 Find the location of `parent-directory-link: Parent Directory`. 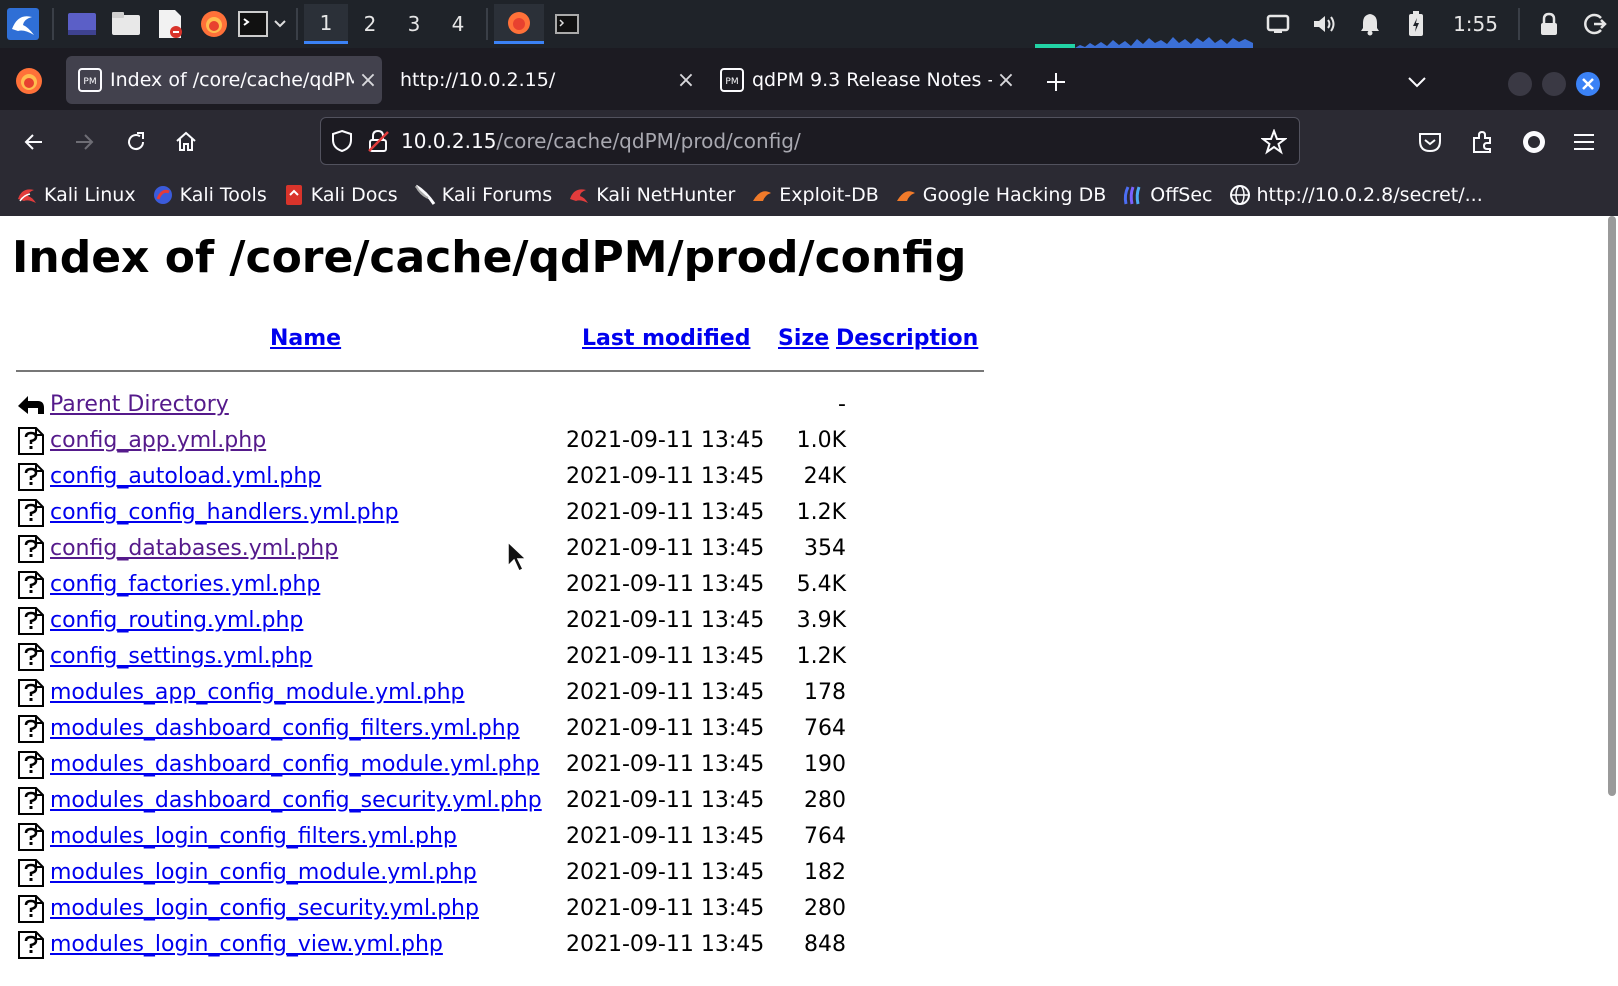

parent-directory-link: Parent Directory is located at coordinates (139, 404).